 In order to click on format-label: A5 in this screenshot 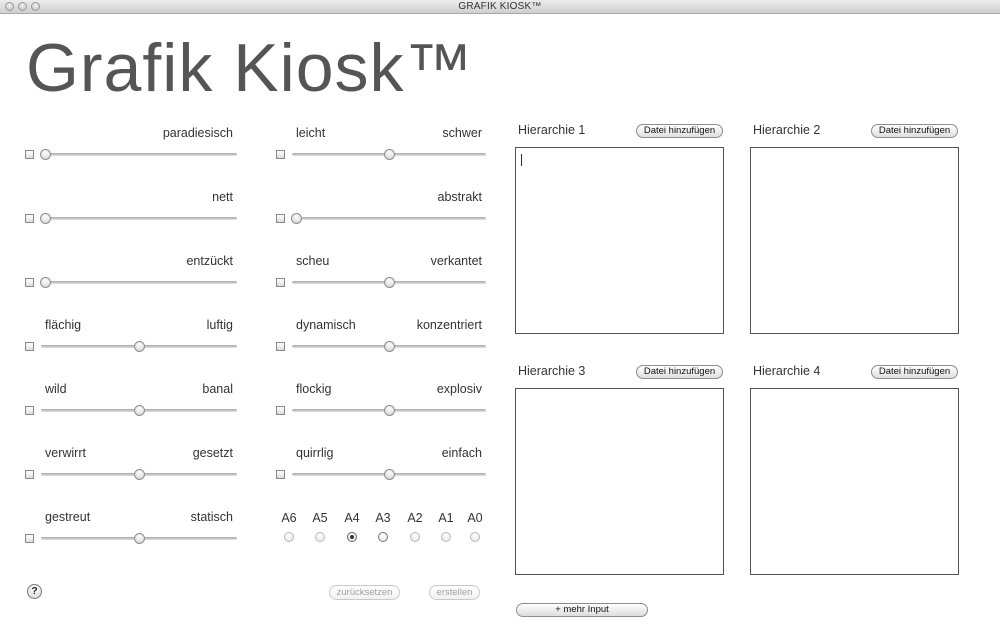, I will do `click(320, 518)`.